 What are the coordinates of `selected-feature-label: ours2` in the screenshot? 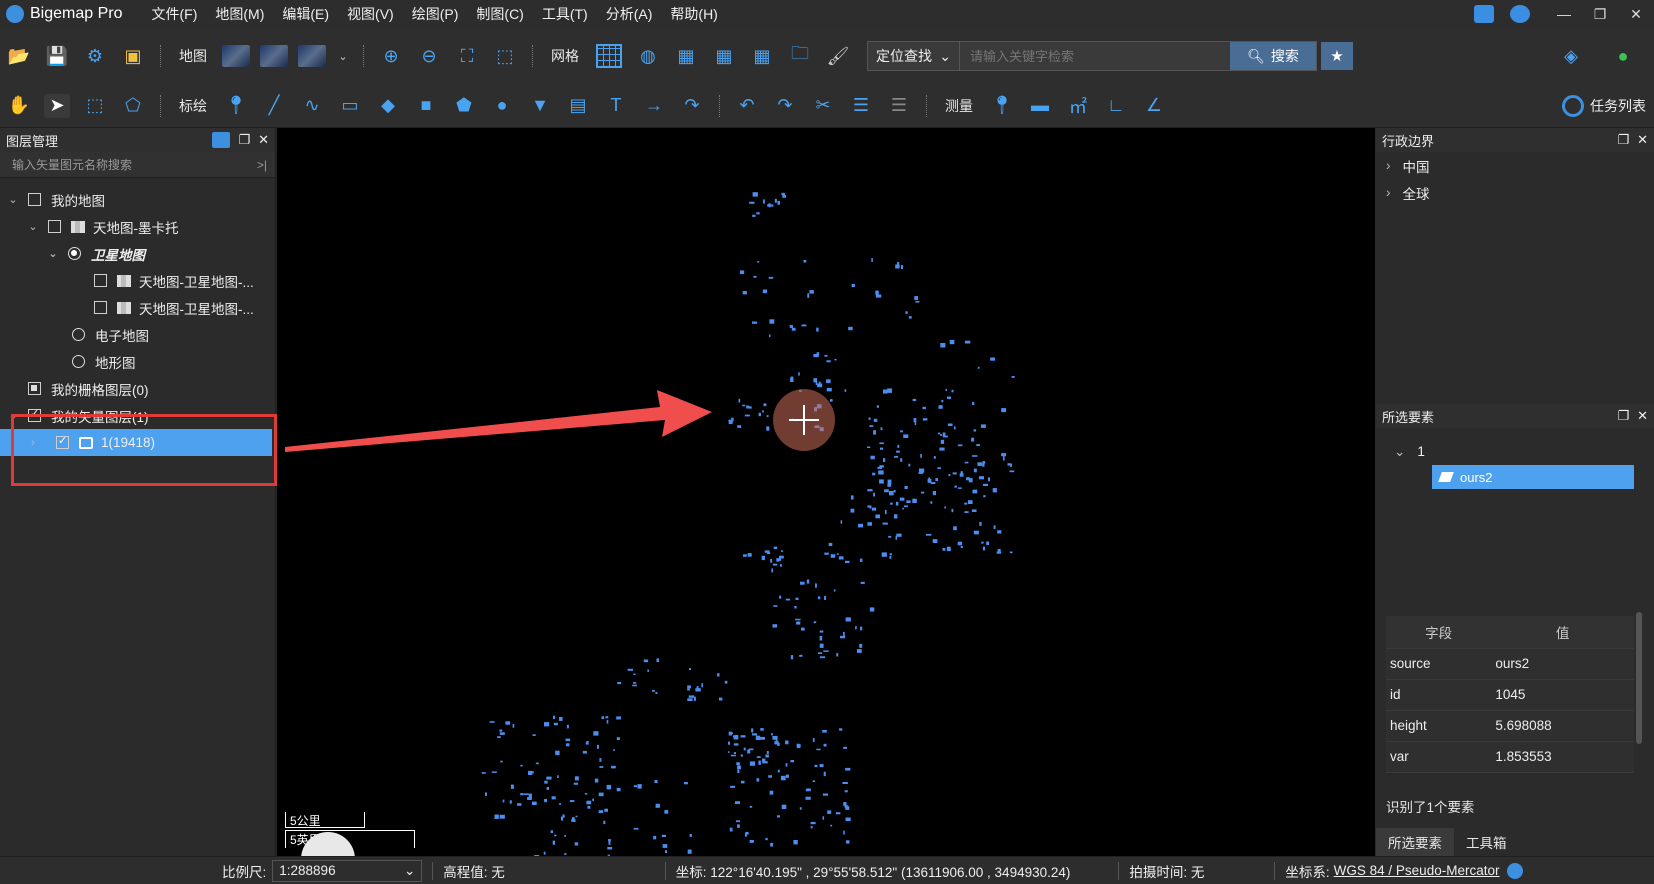 It's located at (1476, 477).